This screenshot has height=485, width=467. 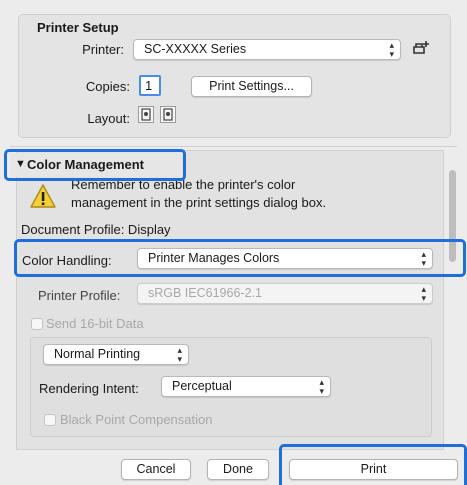 I want to click on printer-setup-title: Printer Setup, so click(x=78, y=27).